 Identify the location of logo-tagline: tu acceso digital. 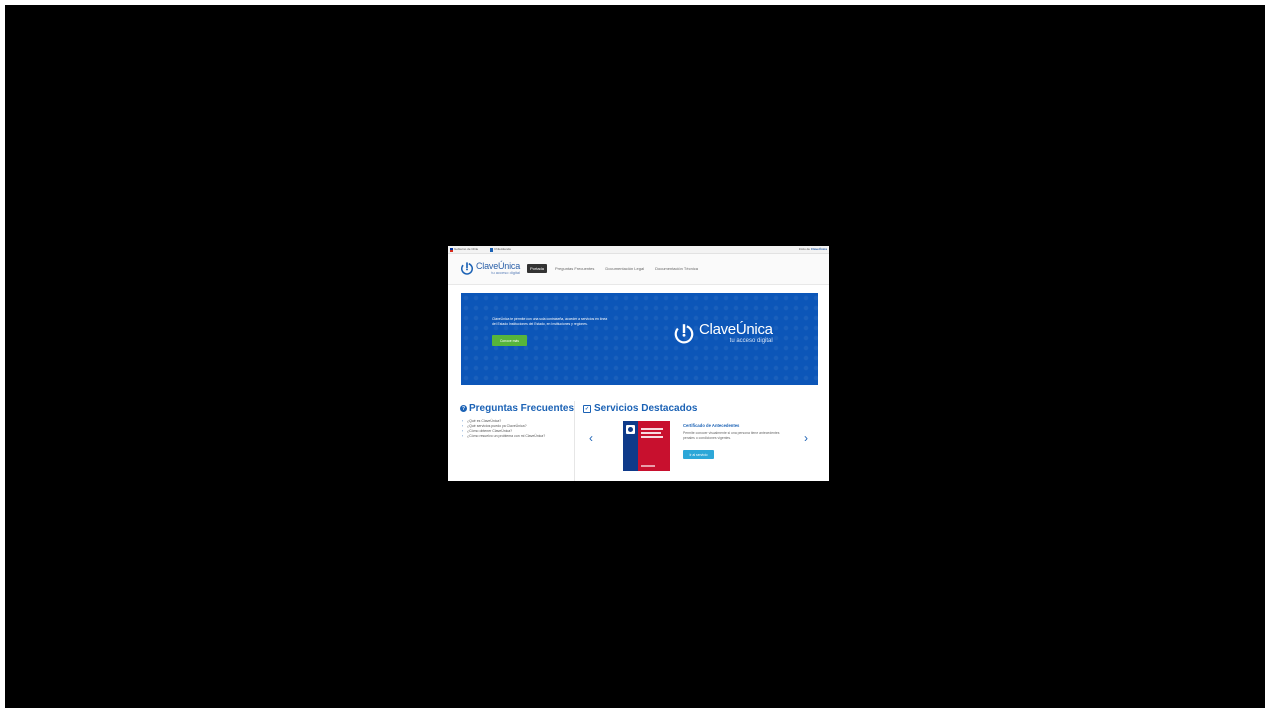
(506, 272).